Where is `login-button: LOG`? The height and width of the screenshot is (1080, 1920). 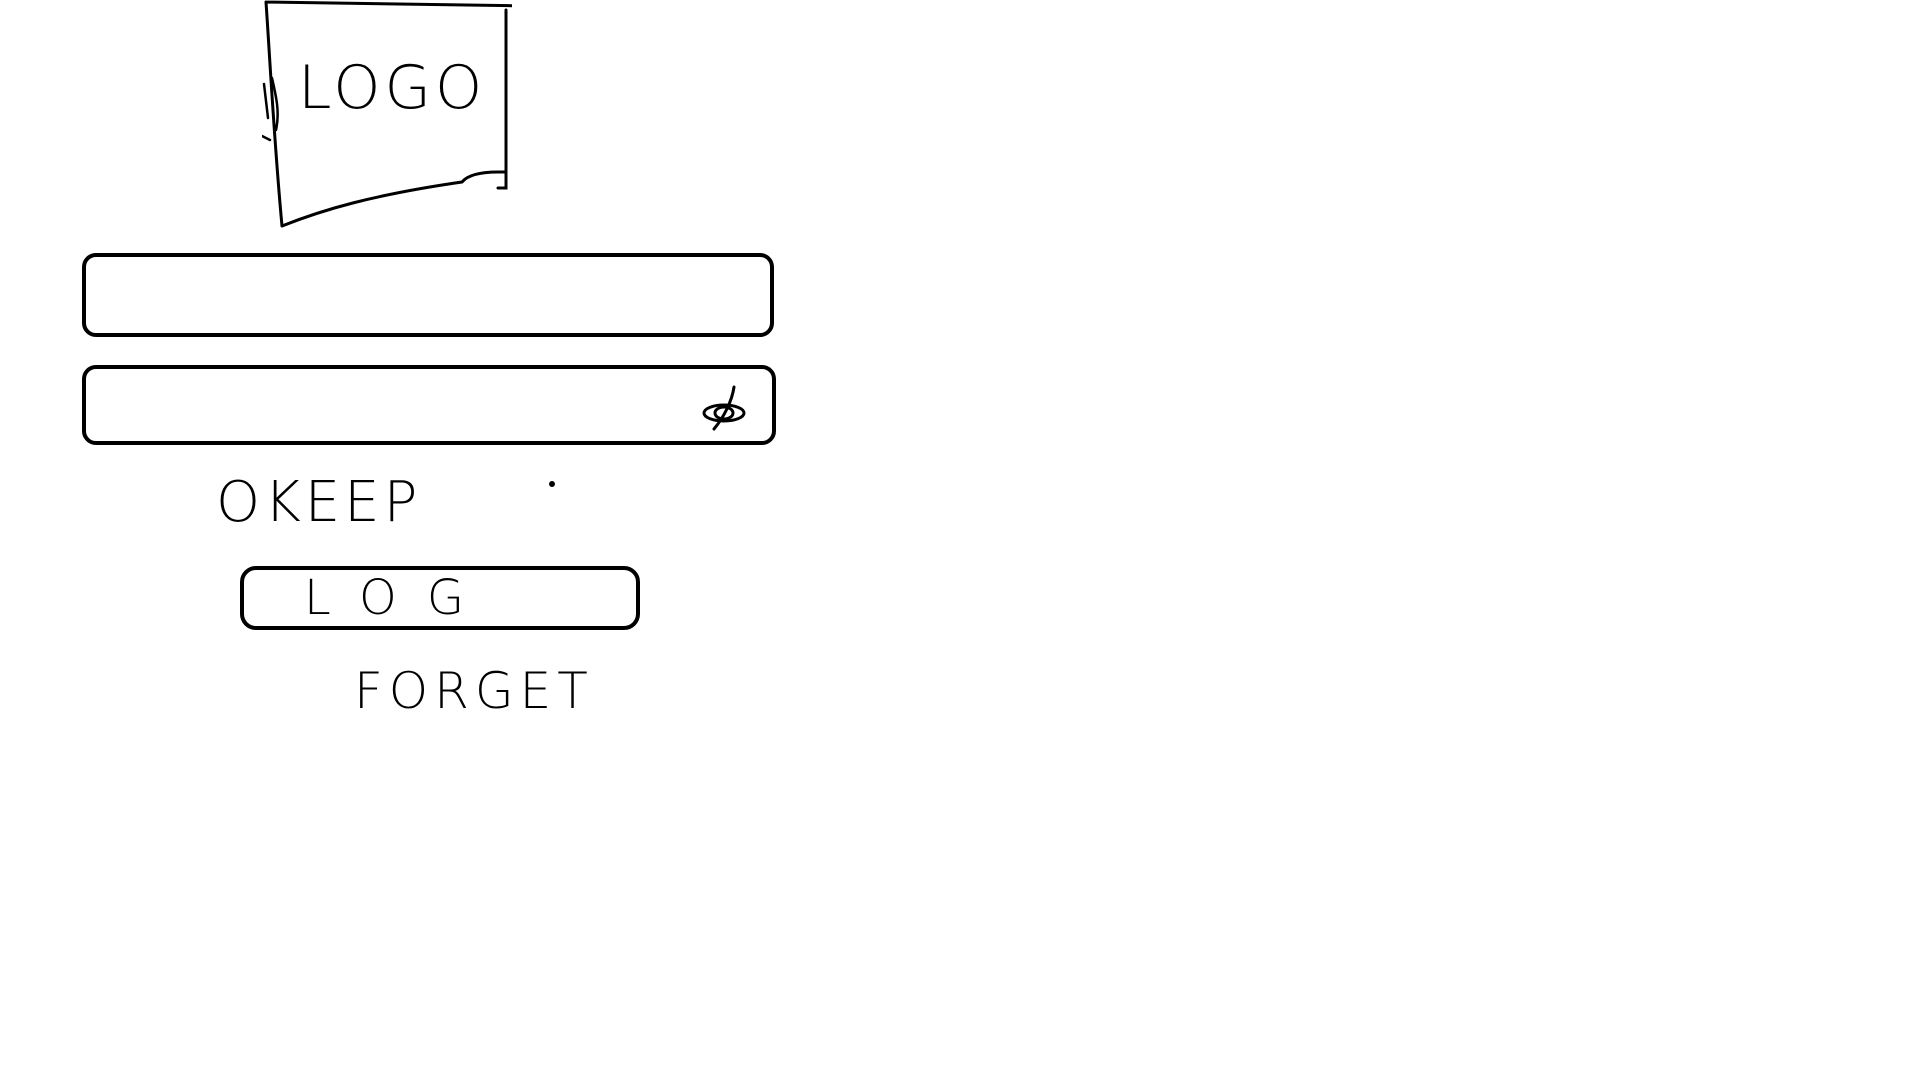 login-button: LOG is located at coordinates (440, 598).